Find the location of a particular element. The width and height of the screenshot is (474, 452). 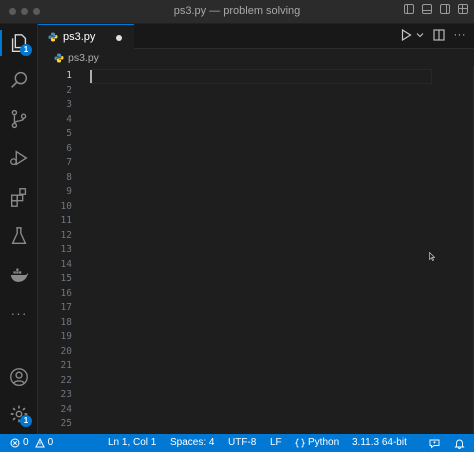

extensions-icon is located at coordinates (18, 197).